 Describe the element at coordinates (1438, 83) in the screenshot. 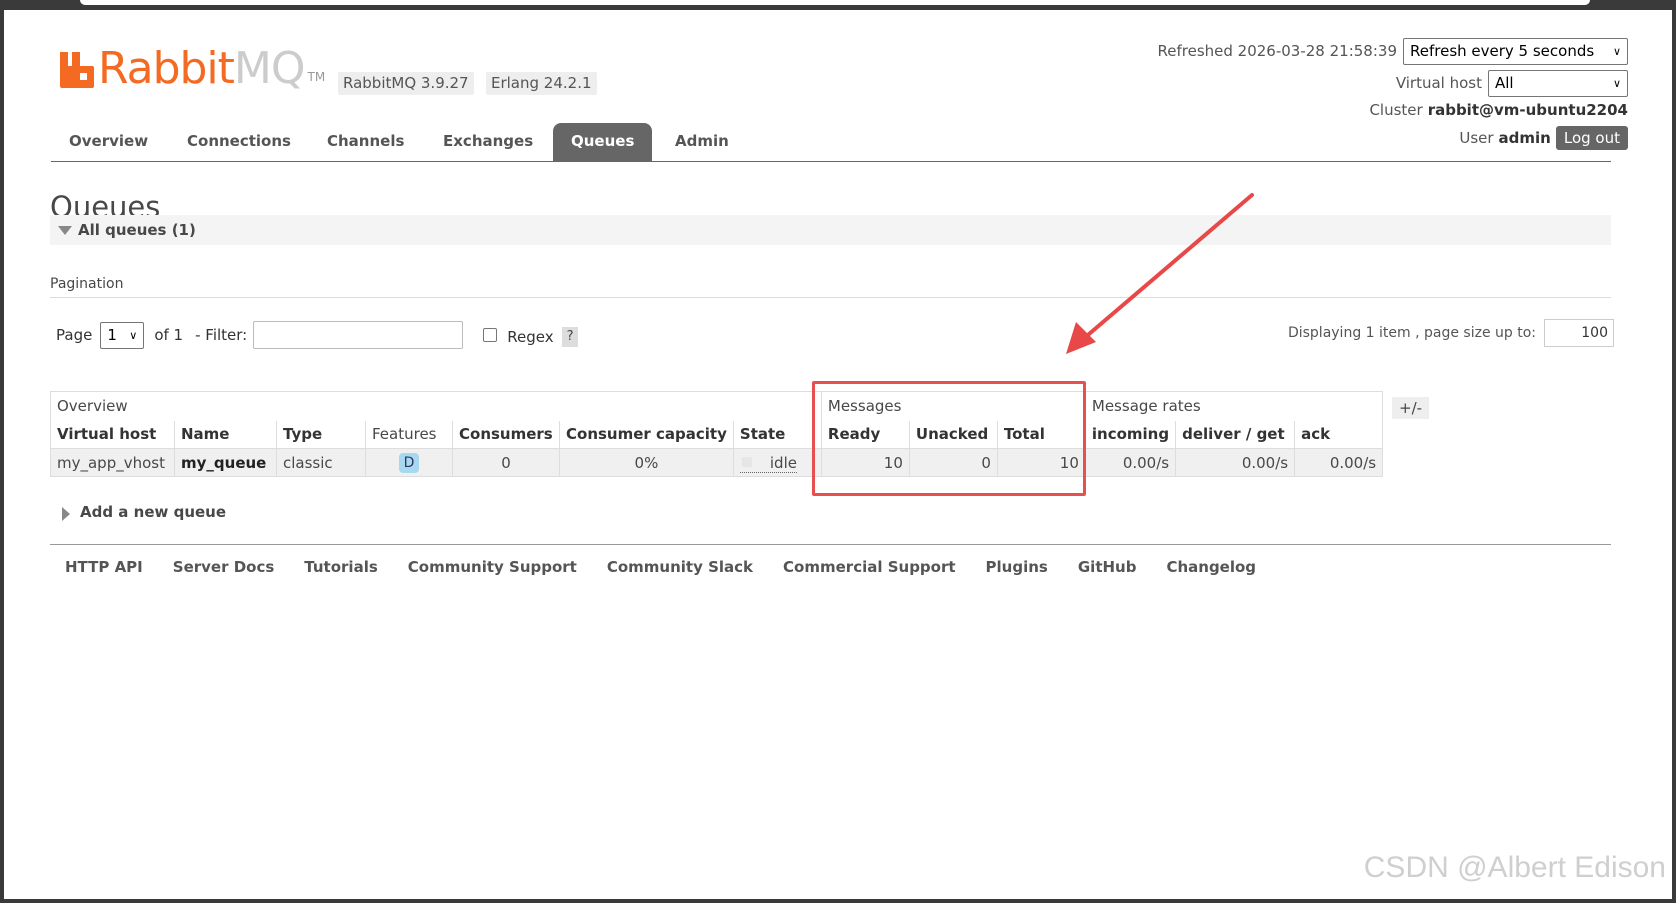

I see `vhost-label: Virtual host` at that location.